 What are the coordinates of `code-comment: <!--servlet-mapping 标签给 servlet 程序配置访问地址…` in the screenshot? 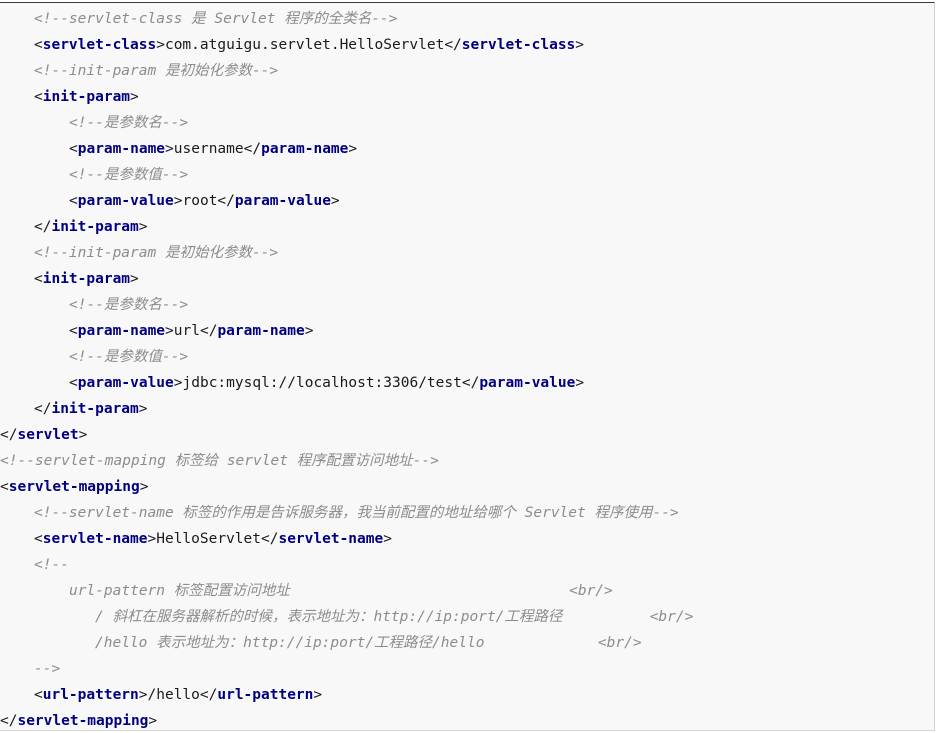 It's located at (219, 461).